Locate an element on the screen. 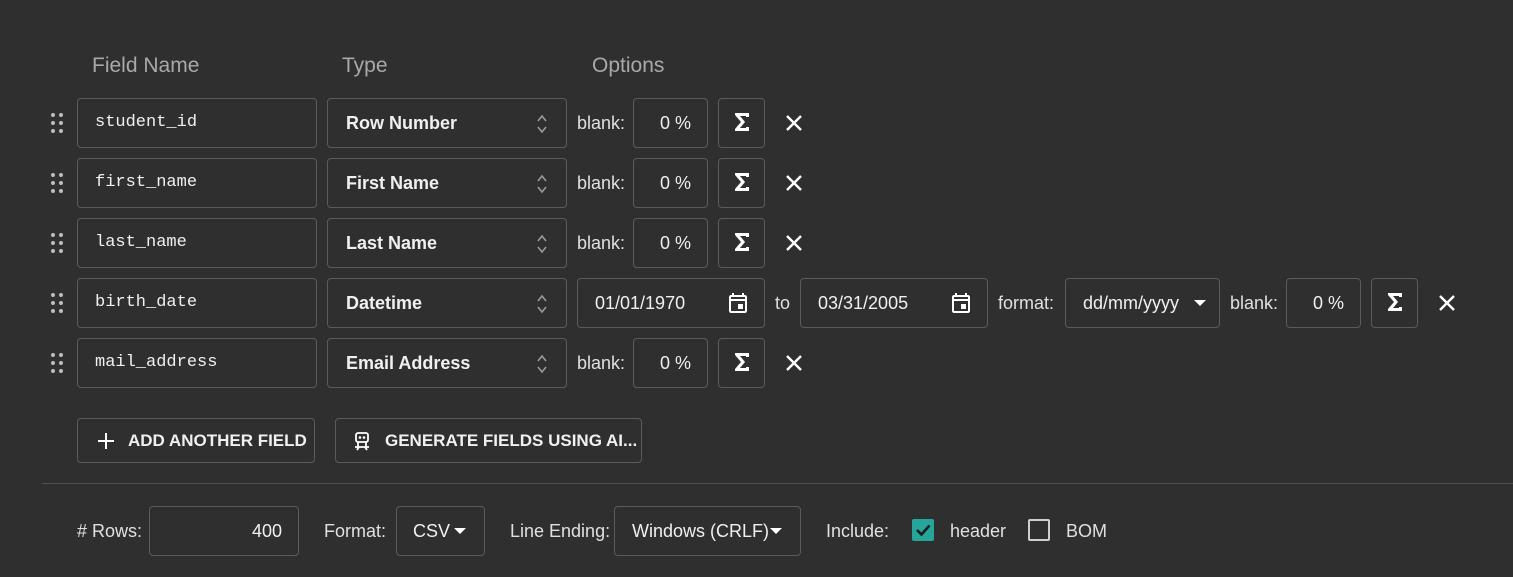 The width and height of the screenshot is (1513, 577). rows-input: 400 is located at coordinates (224, 531).